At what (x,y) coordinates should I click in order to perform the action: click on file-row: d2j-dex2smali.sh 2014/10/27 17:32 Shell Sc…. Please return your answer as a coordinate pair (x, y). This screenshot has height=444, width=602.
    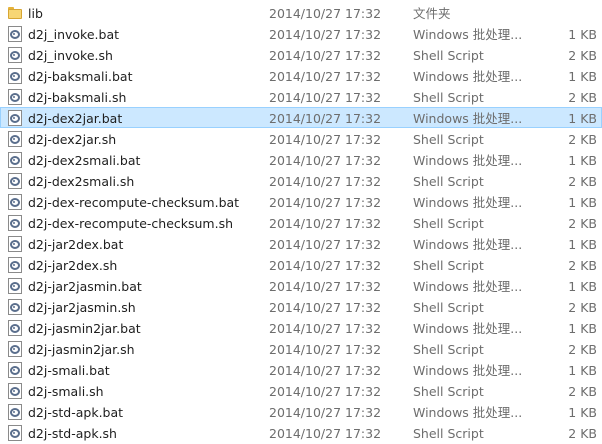
    Looking at the image, I should click on (301, 180).